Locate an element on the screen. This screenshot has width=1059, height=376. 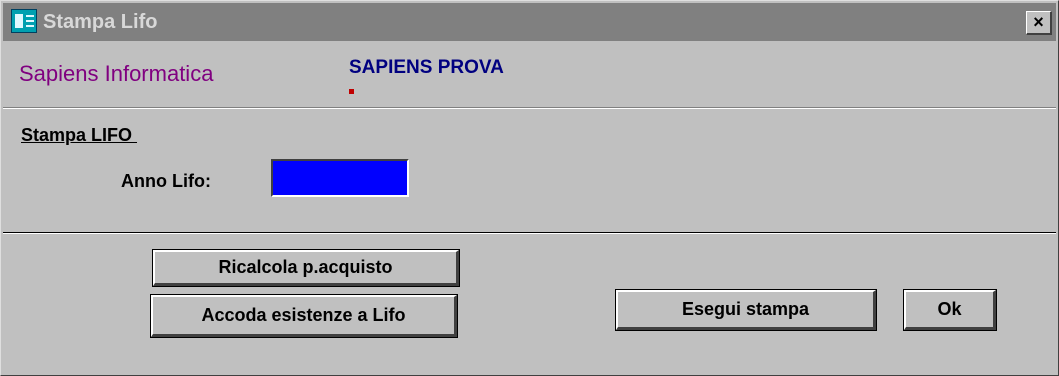
close-button: × is located at coordinates (1039, 23).